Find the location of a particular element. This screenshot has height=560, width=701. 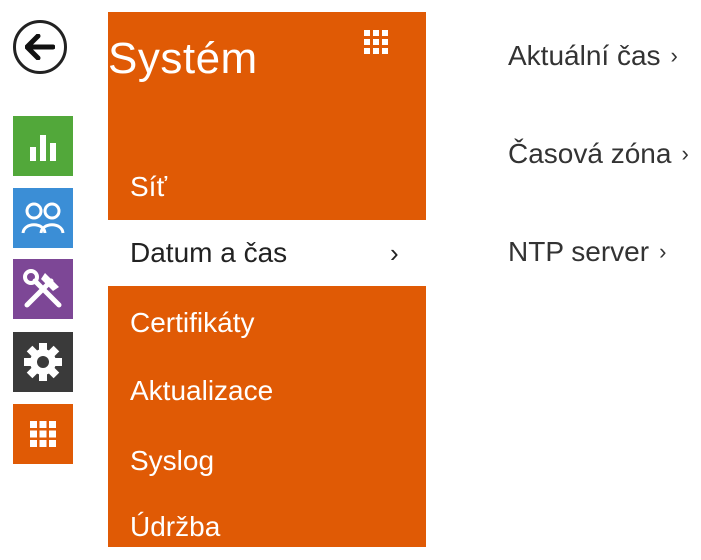

rail-item-system is located at coordinates (43, 434).